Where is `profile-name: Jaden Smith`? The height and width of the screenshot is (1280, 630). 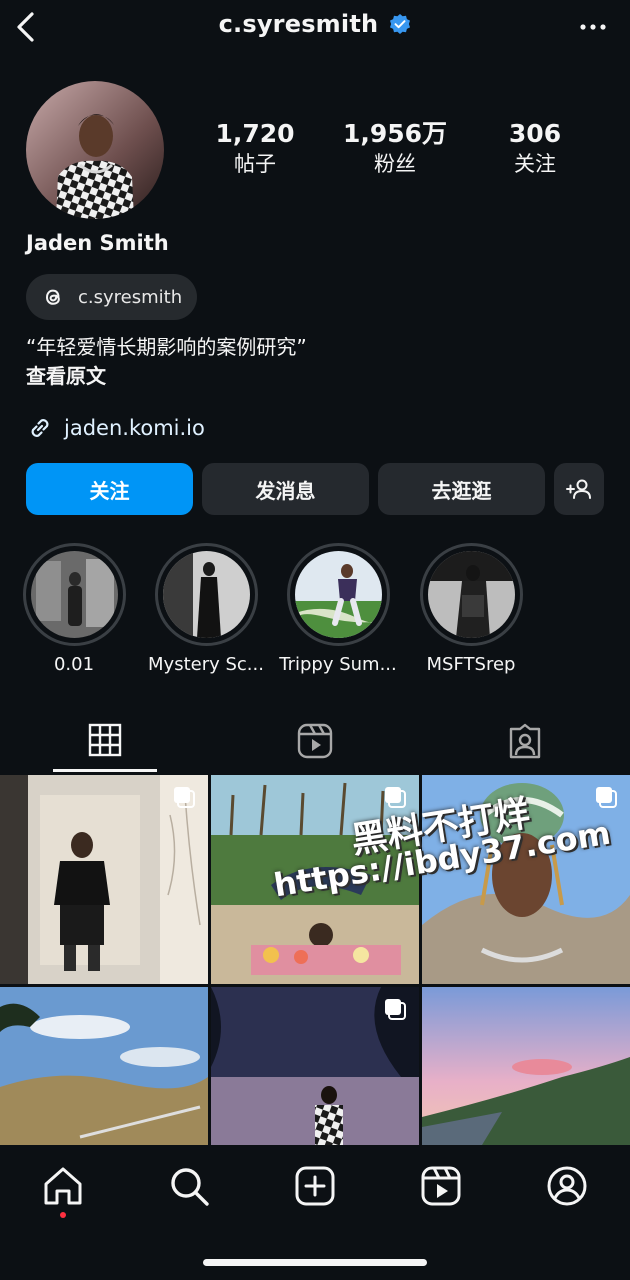
profile-name: Jaden Smith is located at coordinates (97, 243).